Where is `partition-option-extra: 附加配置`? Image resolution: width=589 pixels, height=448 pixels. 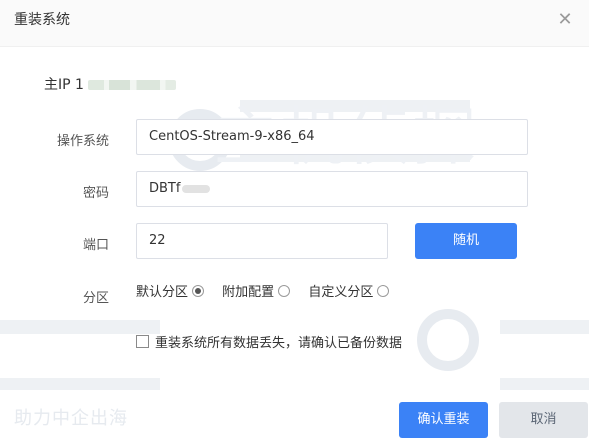
partition-option-extra: 附加配置 is located at coordinates (256, 290).